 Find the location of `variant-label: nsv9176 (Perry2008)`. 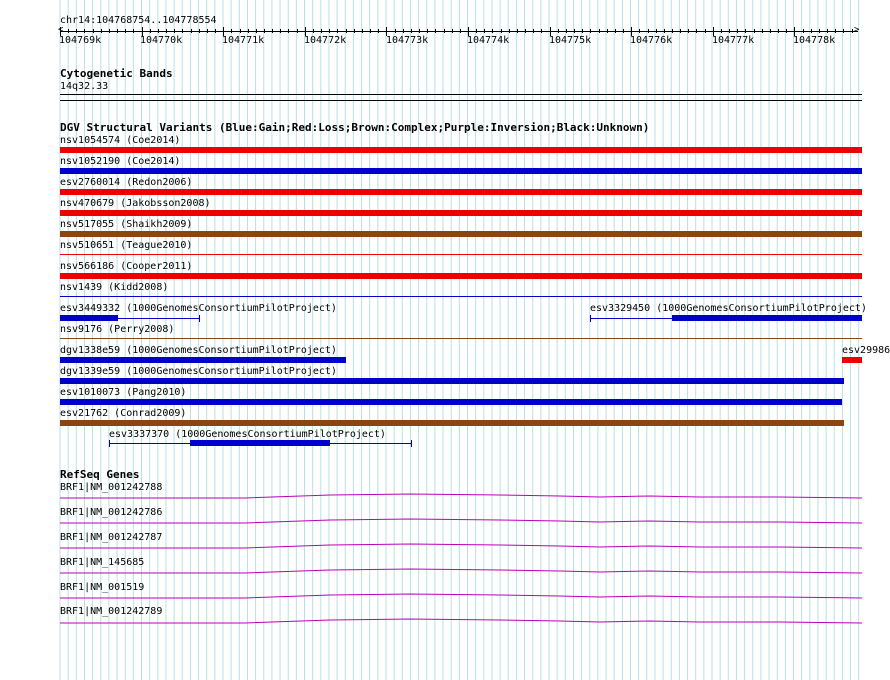

variant-label: nsv9176 (Perry2008) is located at coordinates (117, 330).